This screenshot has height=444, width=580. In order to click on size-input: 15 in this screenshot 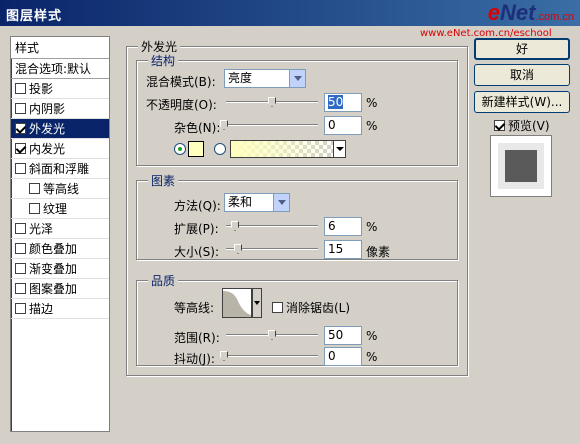, I will do `click(343, 249)`.